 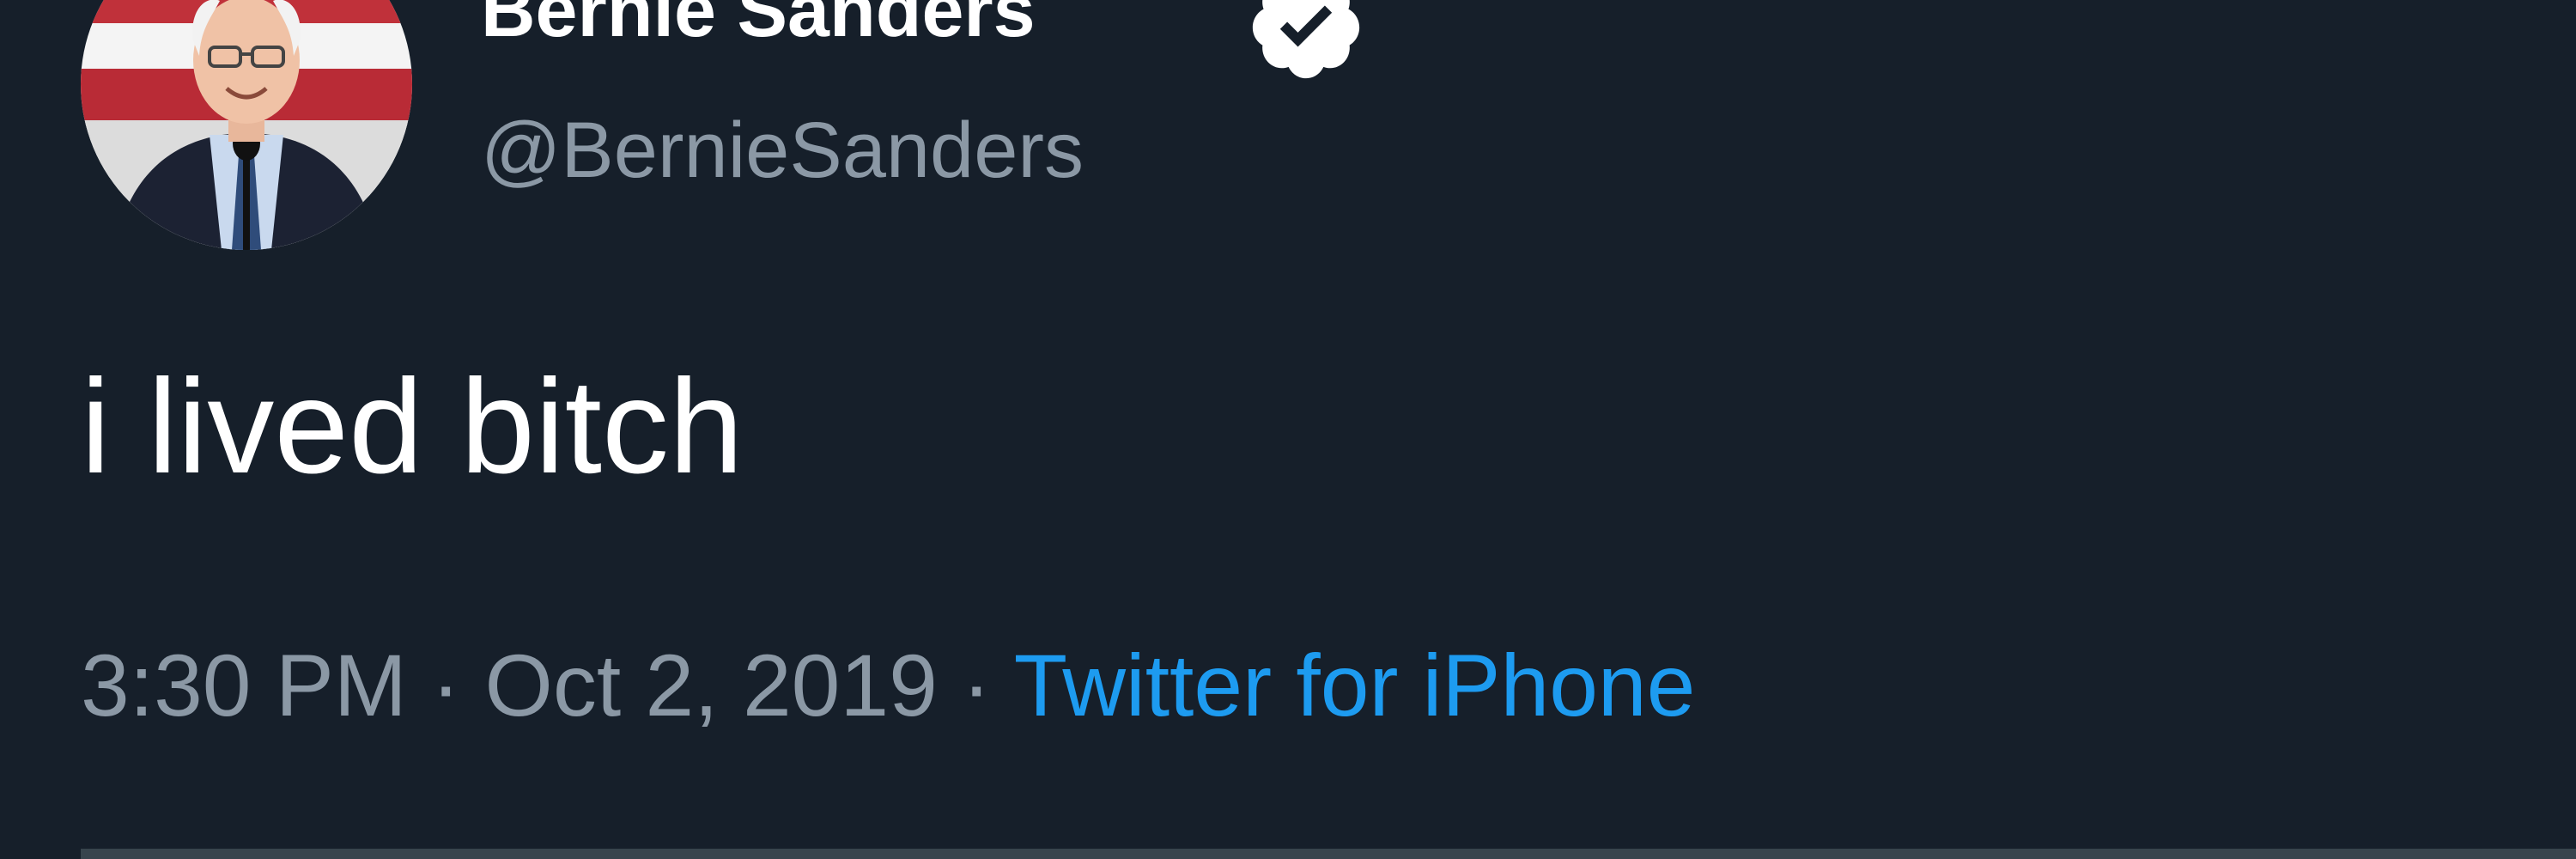 I want to click on tweet-text: i lived bitch, so click(x=412, y=427).